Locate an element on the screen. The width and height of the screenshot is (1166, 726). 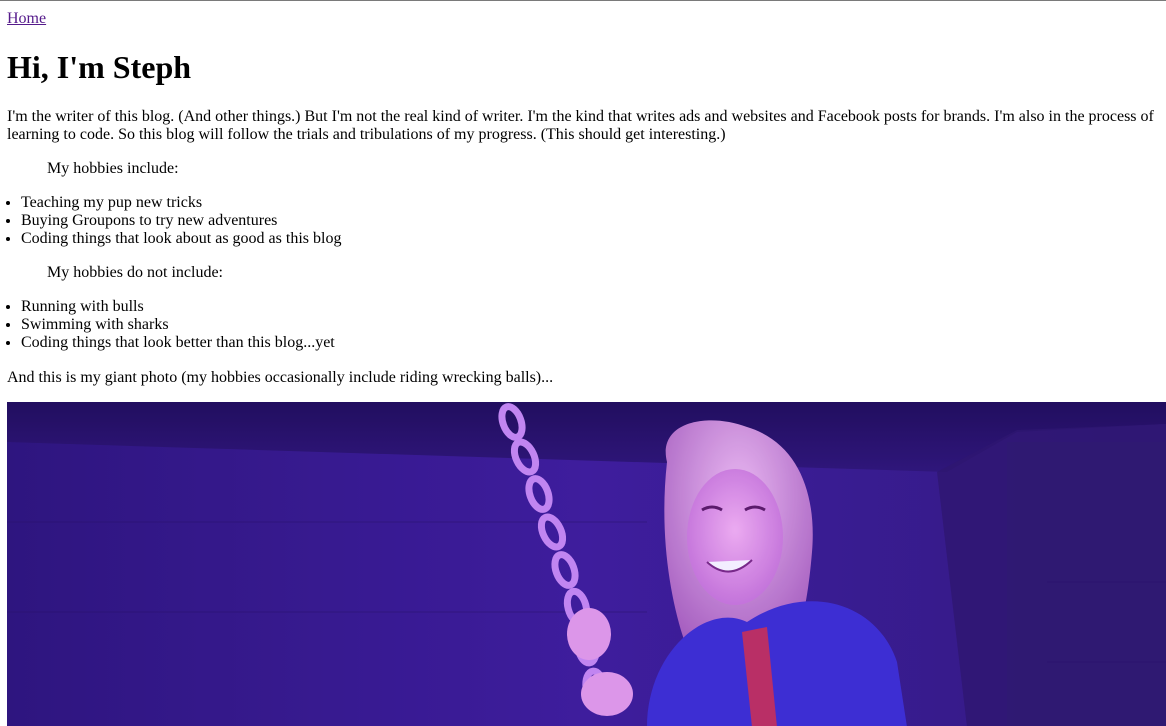
home-link: Home is located at coordinates (26, 19).